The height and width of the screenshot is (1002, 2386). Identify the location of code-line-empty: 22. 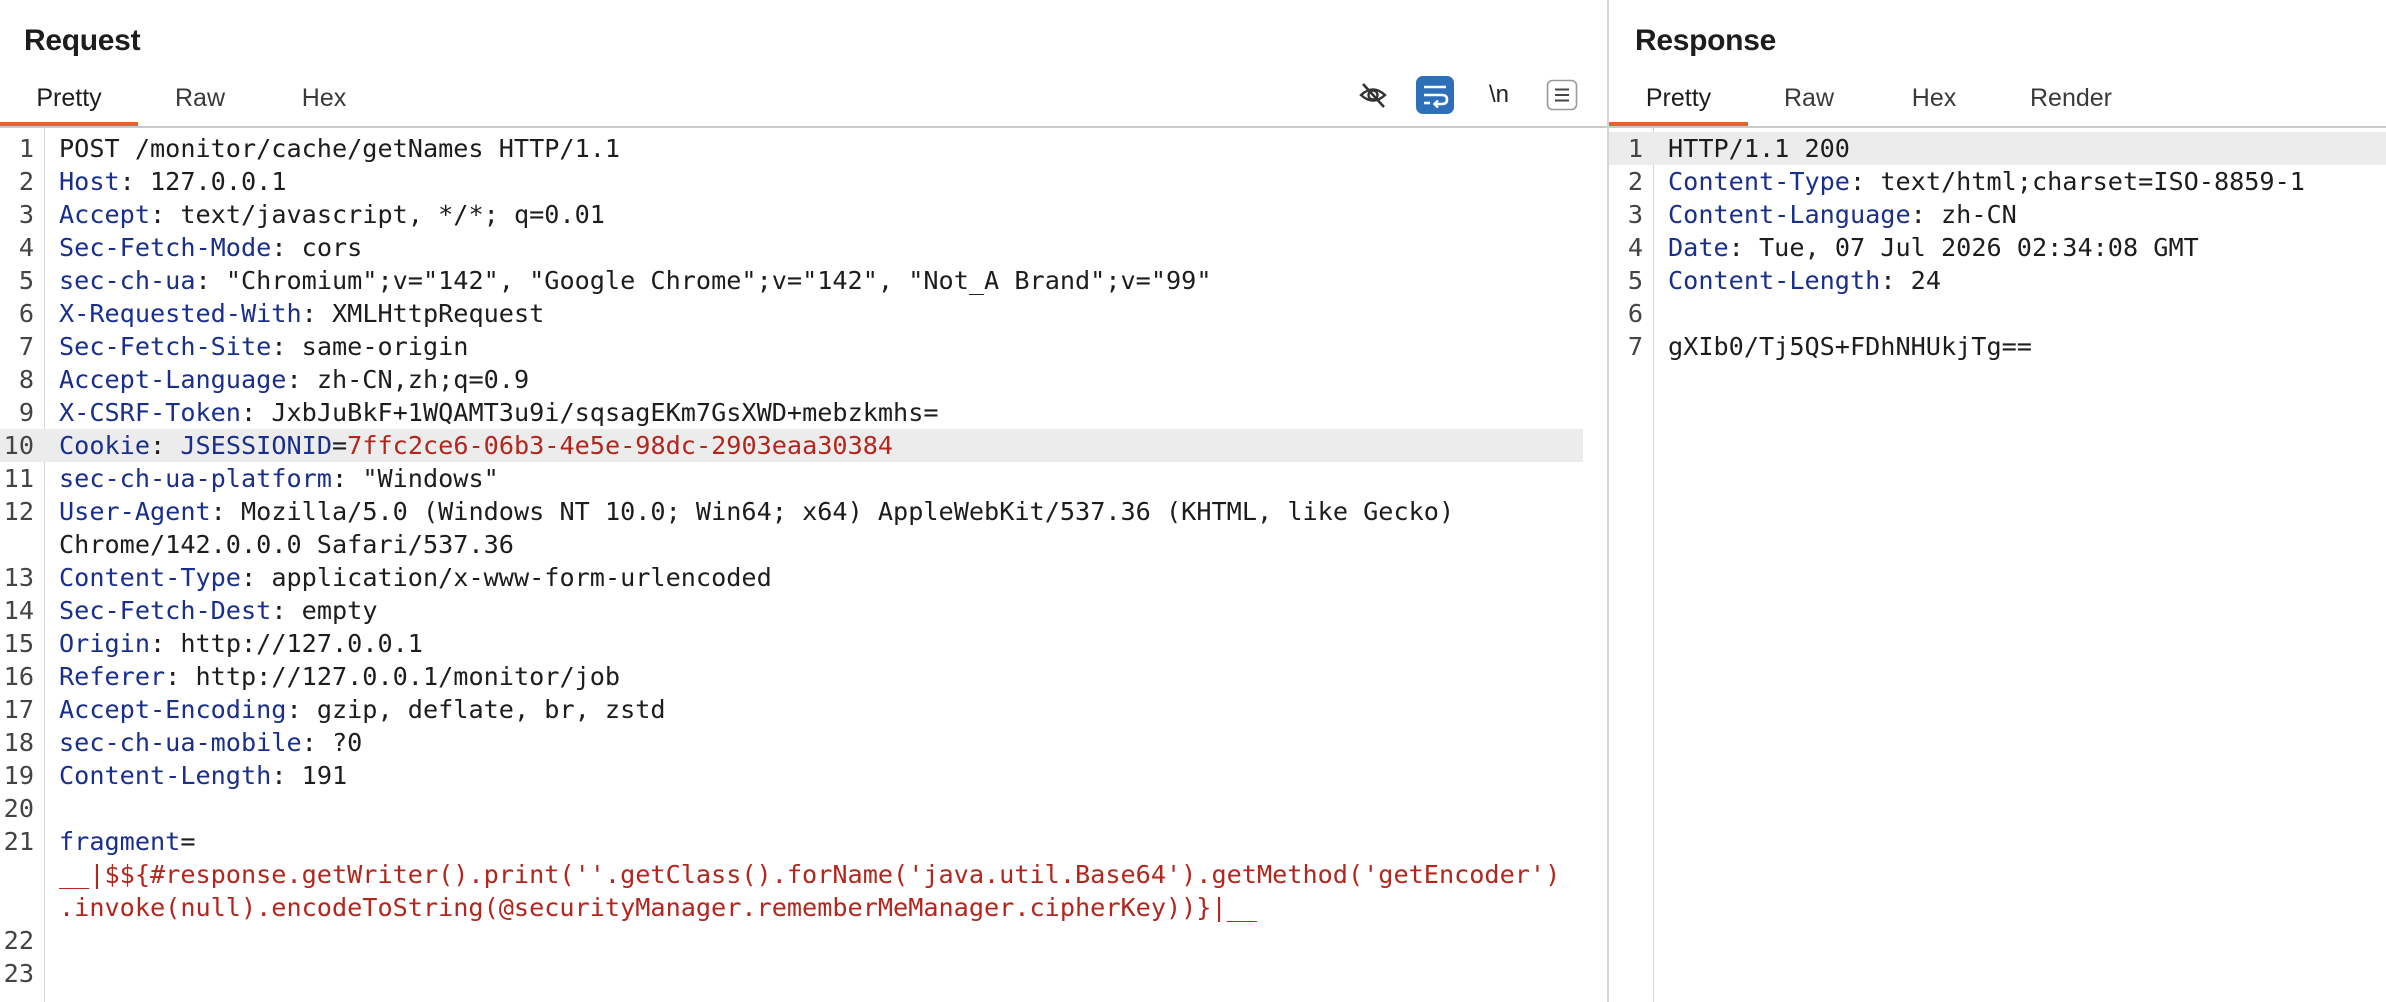
(18, 940).